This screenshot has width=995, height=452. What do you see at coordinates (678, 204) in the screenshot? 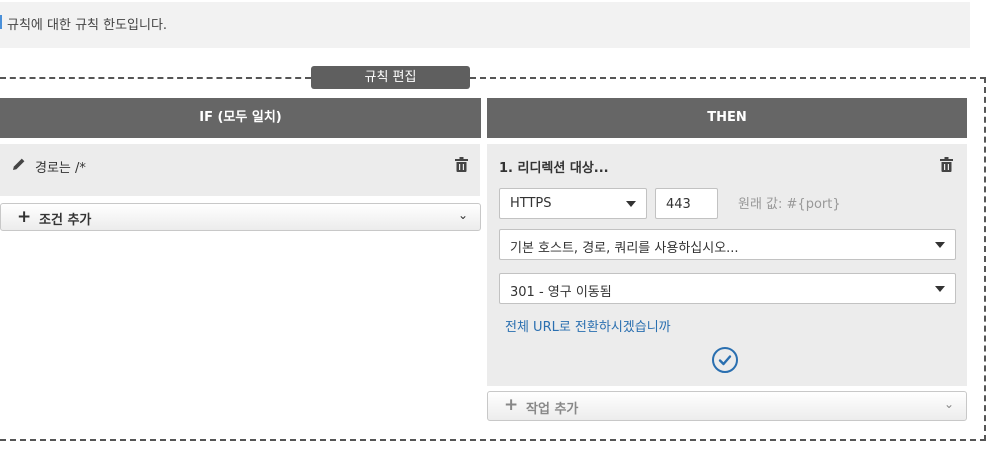
I see `port-value: 443` at bounding box center [678, 204].